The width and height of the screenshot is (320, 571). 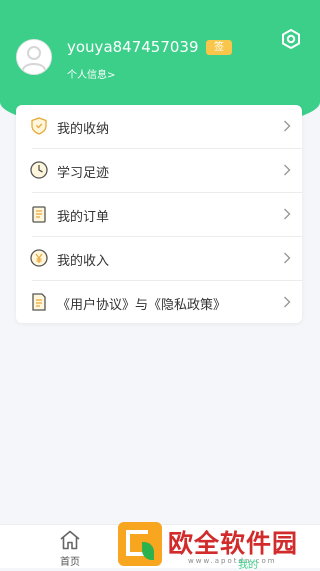 I want to click on document-icon, so click(x=39, y=302).